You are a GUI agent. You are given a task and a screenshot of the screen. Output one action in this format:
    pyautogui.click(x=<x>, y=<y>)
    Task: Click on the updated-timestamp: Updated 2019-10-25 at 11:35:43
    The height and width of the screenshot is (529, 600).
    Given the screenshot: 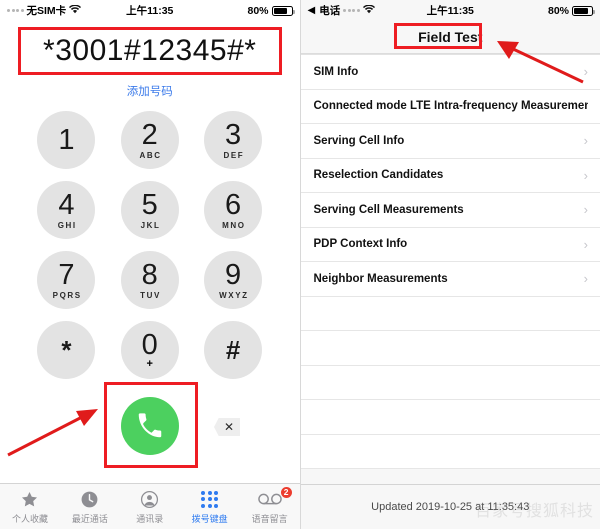 What is the action you would take?
    pyautogui.click(x=450, y=507)
    